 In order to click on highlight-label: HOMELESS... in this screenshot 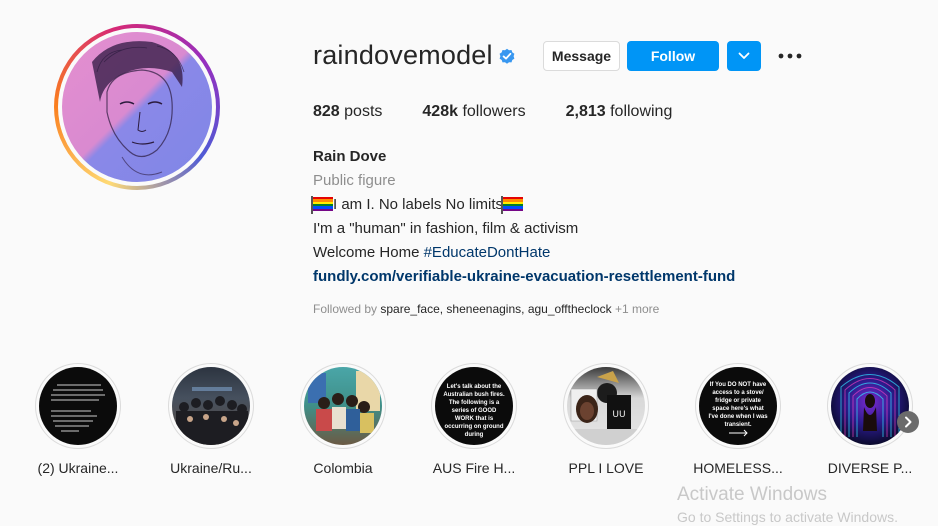, I will do `click(738, 468)`.